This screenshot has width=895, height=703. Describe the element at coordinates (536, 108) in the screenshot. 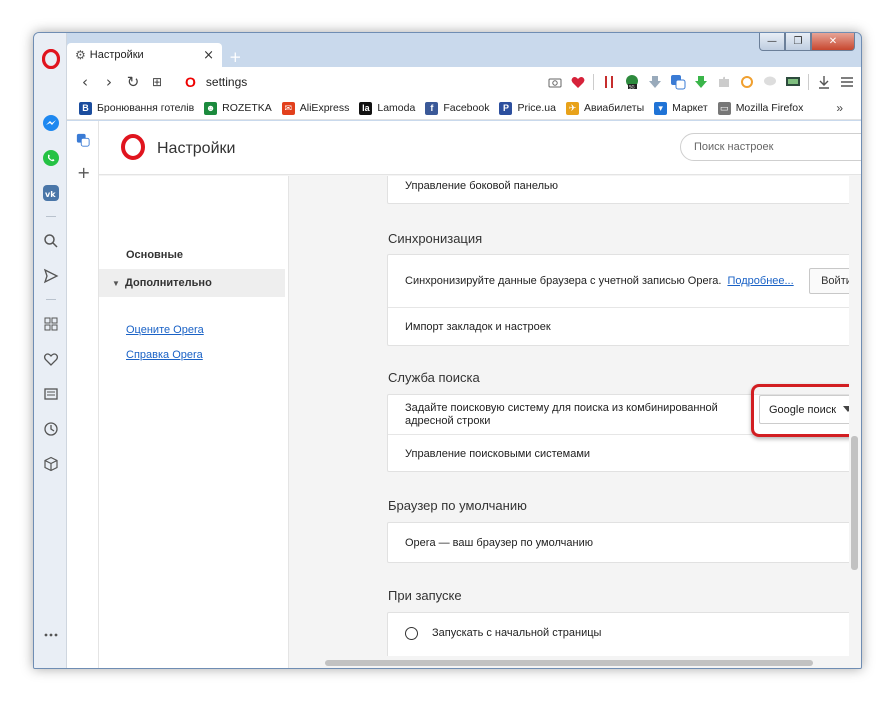

I see `bookmark-label: Price.ua` at that location.